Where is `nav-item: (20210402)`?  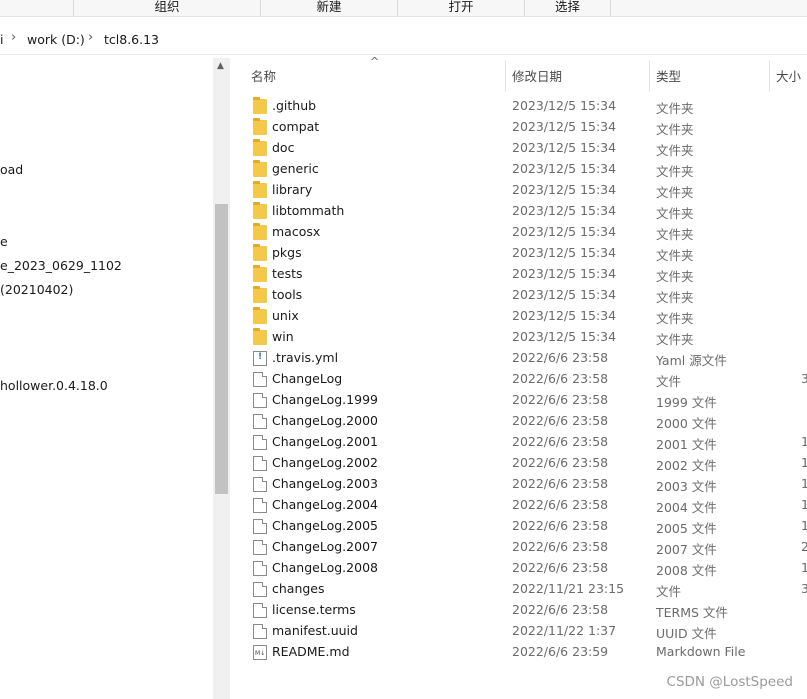 nav-item: (20210402) is located at coordinates (36, 289).